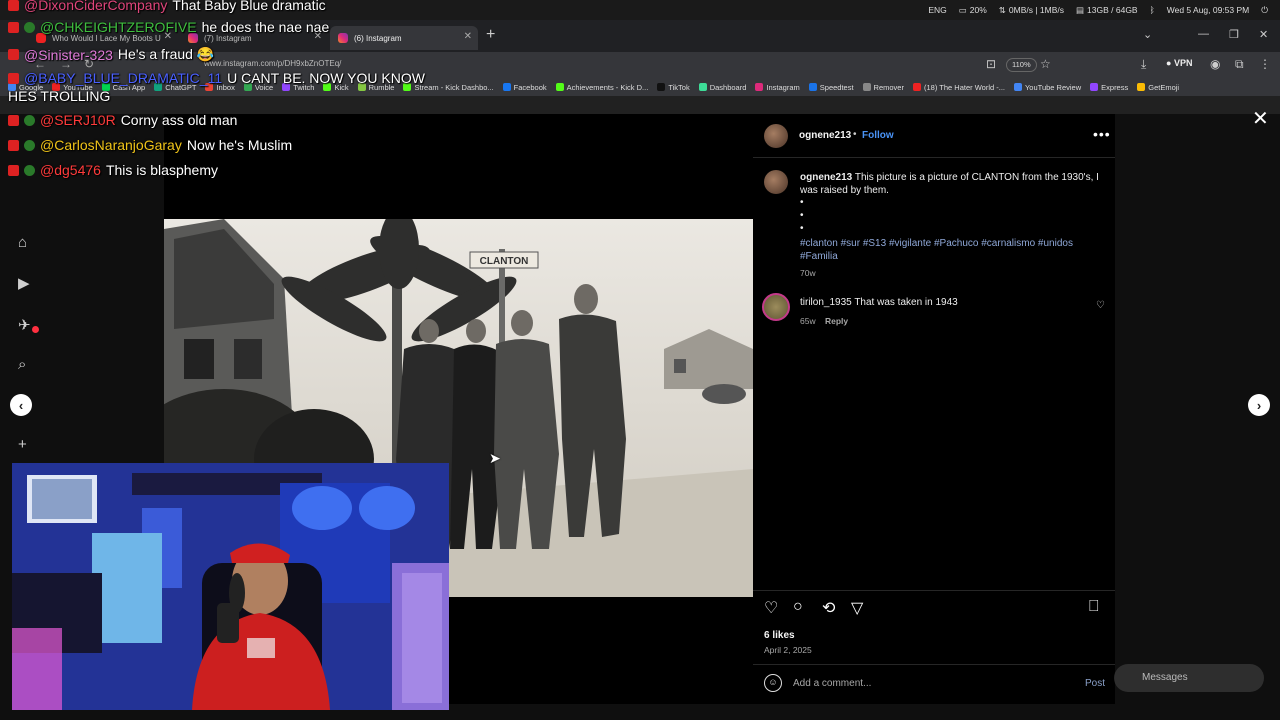 Image resolution: width=1280 pixels, height=720 pixels. I want to click on bookmark-label: YouTube Review, so click(1053, 87).